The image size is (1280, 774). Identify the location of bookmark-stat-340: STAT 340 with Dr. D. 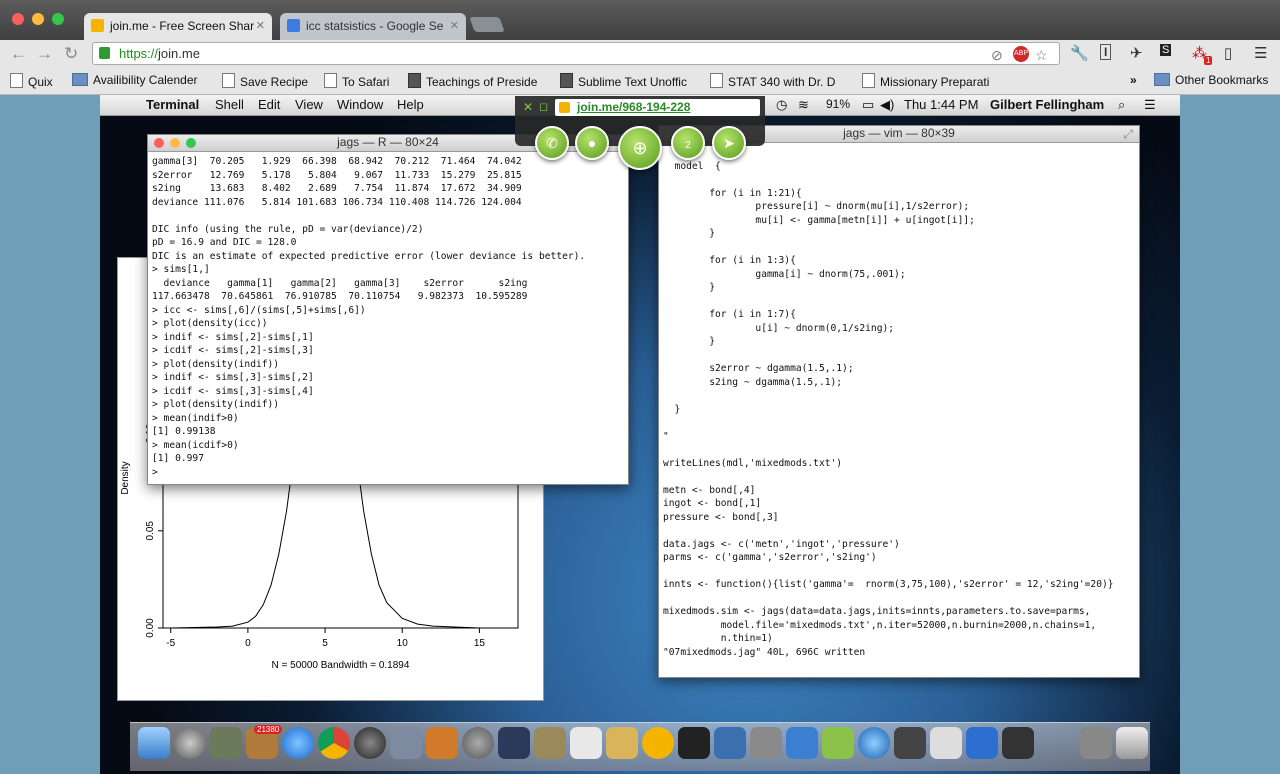
(772, 81).